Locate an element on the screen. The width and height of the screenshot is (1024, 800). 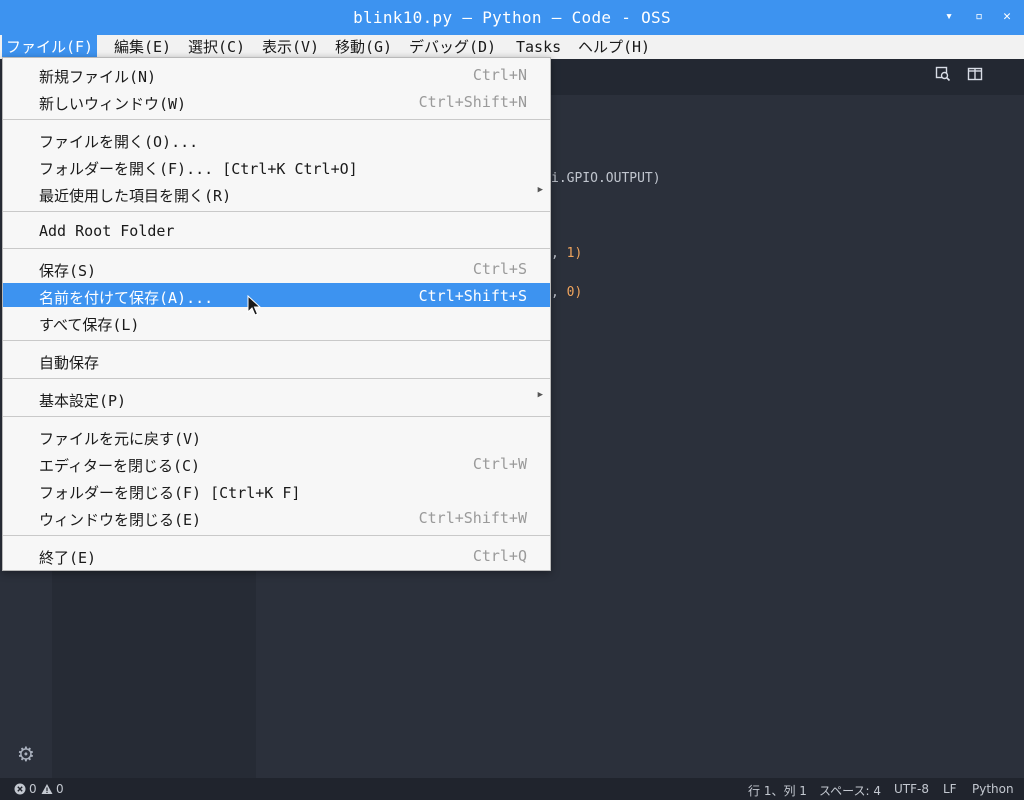
menu-item-open-folder: フォルダーを開く(F)... [Ctrl+K Ctrl+O] is located at coordinates (276, 166).